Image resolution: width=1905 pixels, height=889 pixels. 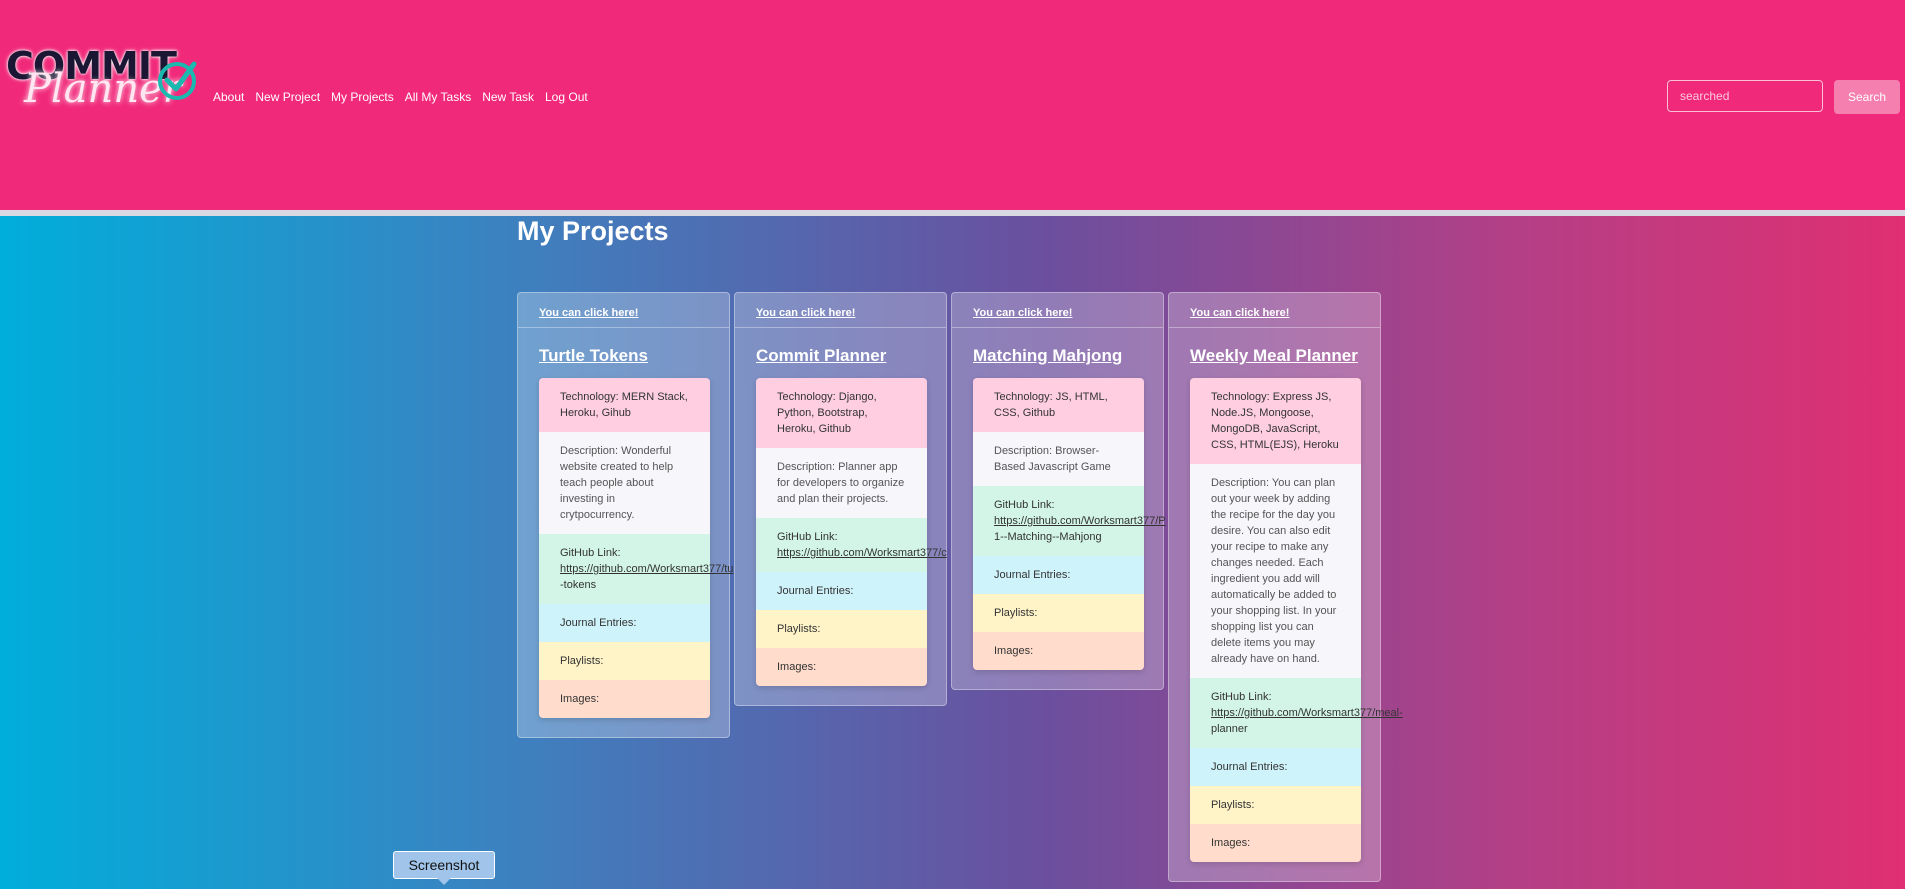 I want to click on project-title-link: Weekly Meal Planner, so click(x=1274, y=356).